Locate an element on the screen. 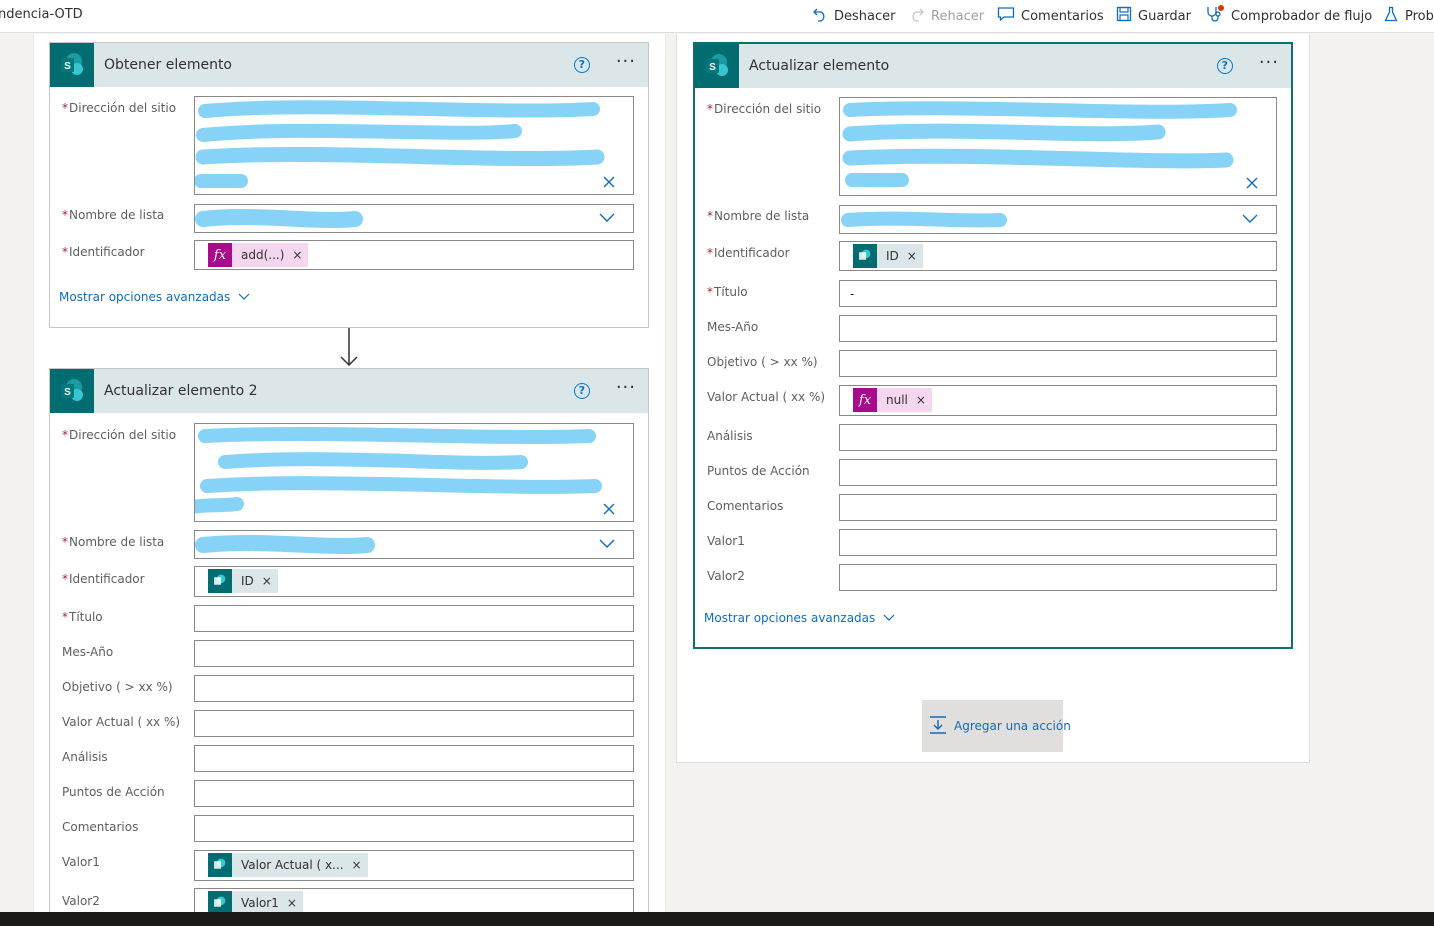 Image resolution: width=1434 pixels, height=926 pixels. card-header: S Actualizar elemento 2 ? ··· is located at coordinates (349, 391).